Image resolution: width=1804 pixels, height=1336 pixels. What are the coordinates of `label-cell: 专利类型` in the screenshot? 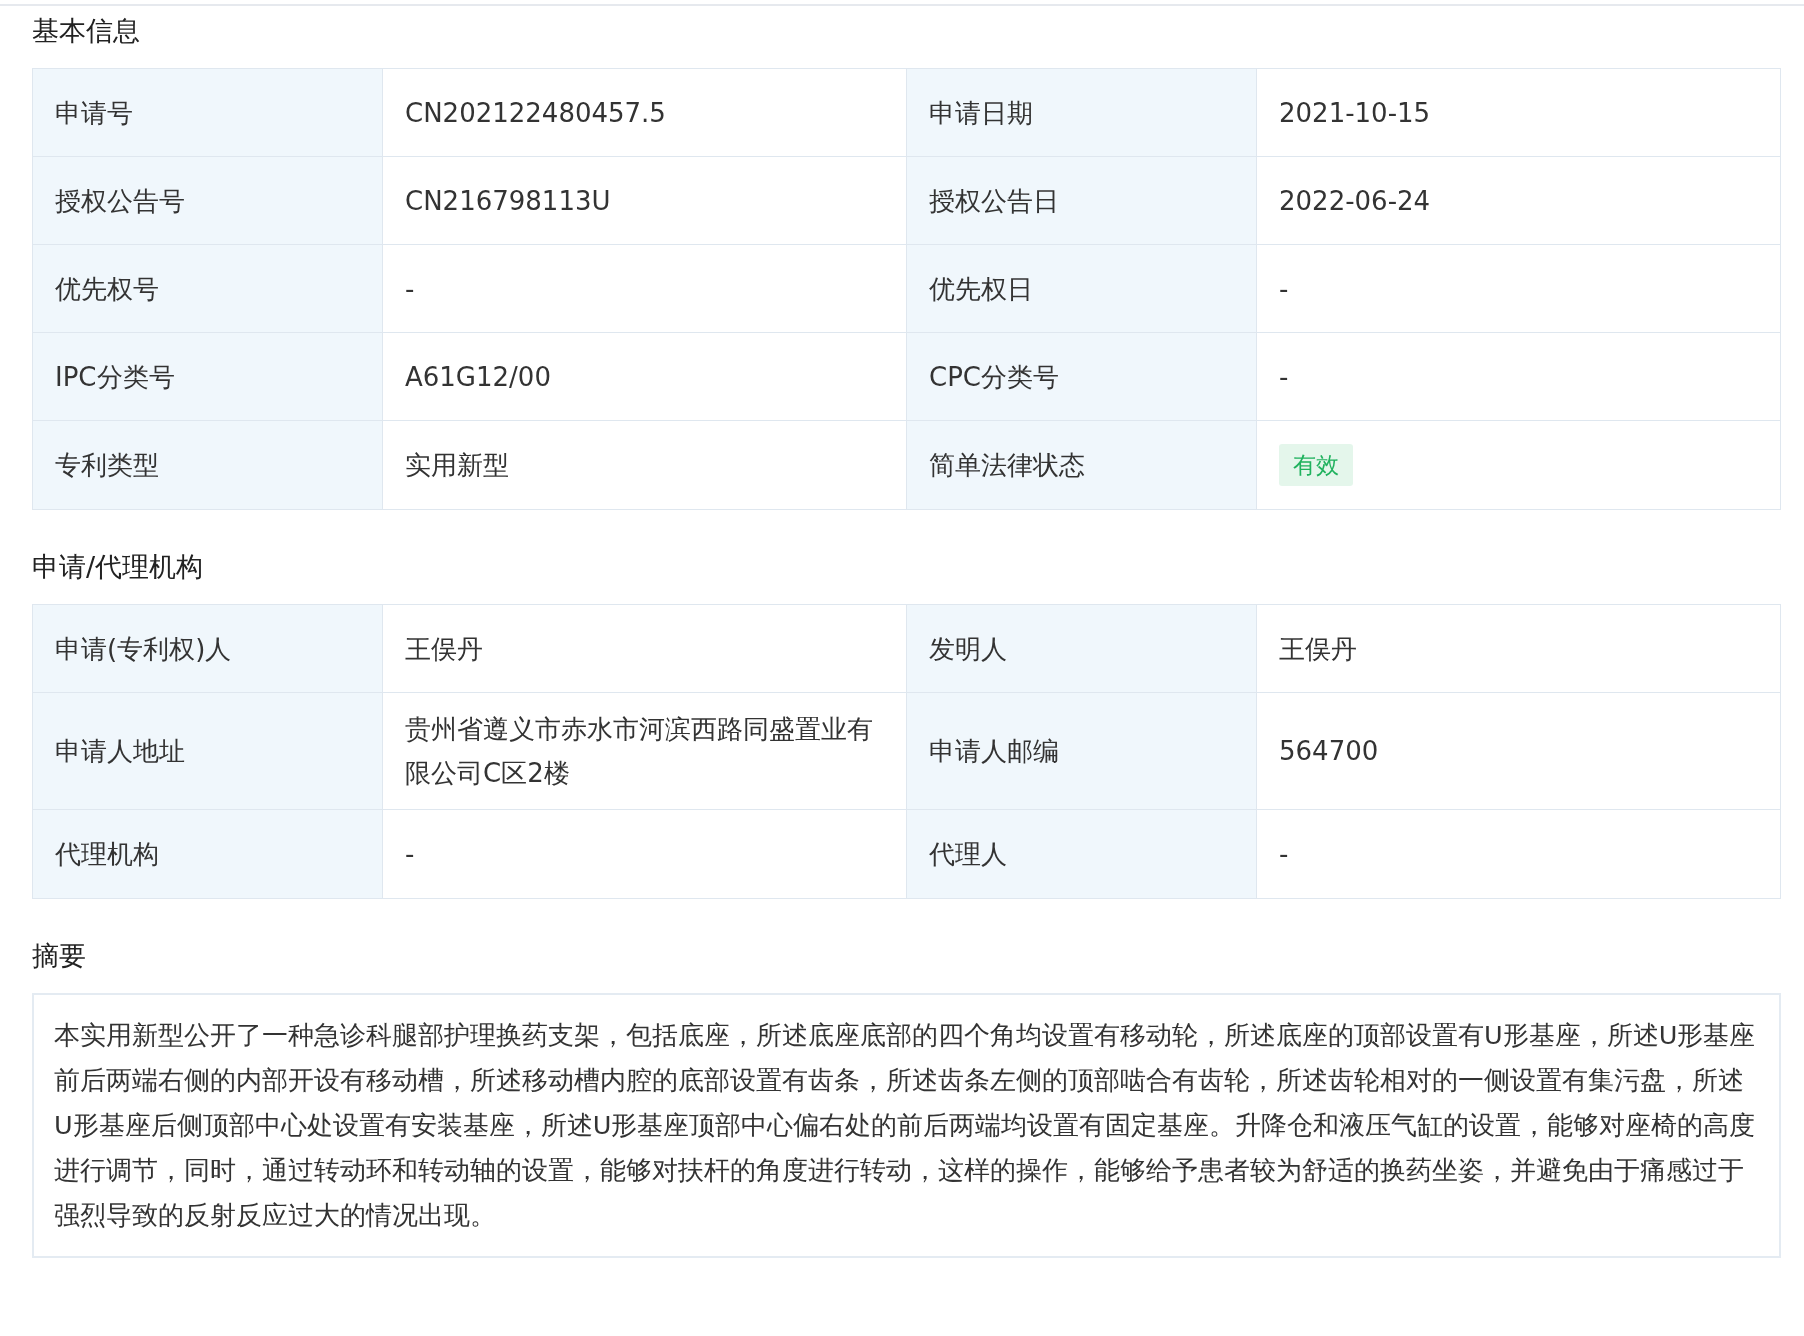 It's located at (208, 465).